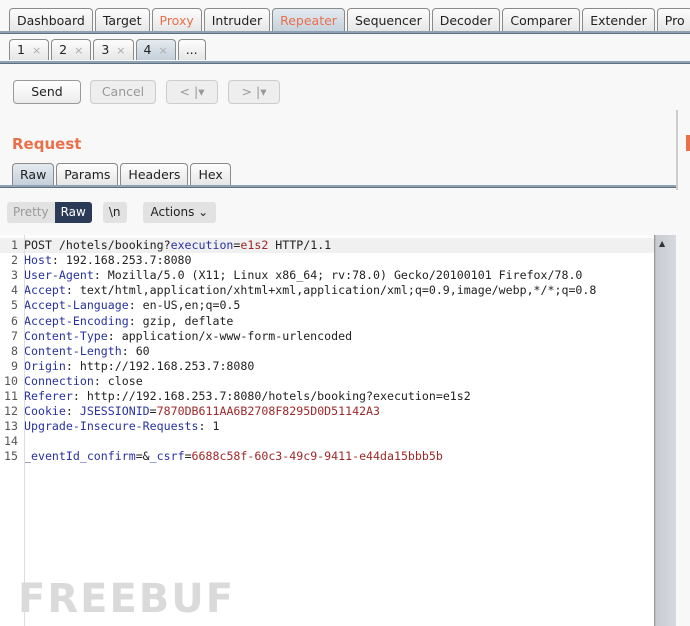 The width and height of the screenshot is (690, 626). What do you see at coordinates (154, 174) in the screenshot?
I see `request-tab-headers: Headers` at bounding box center [154, 174].